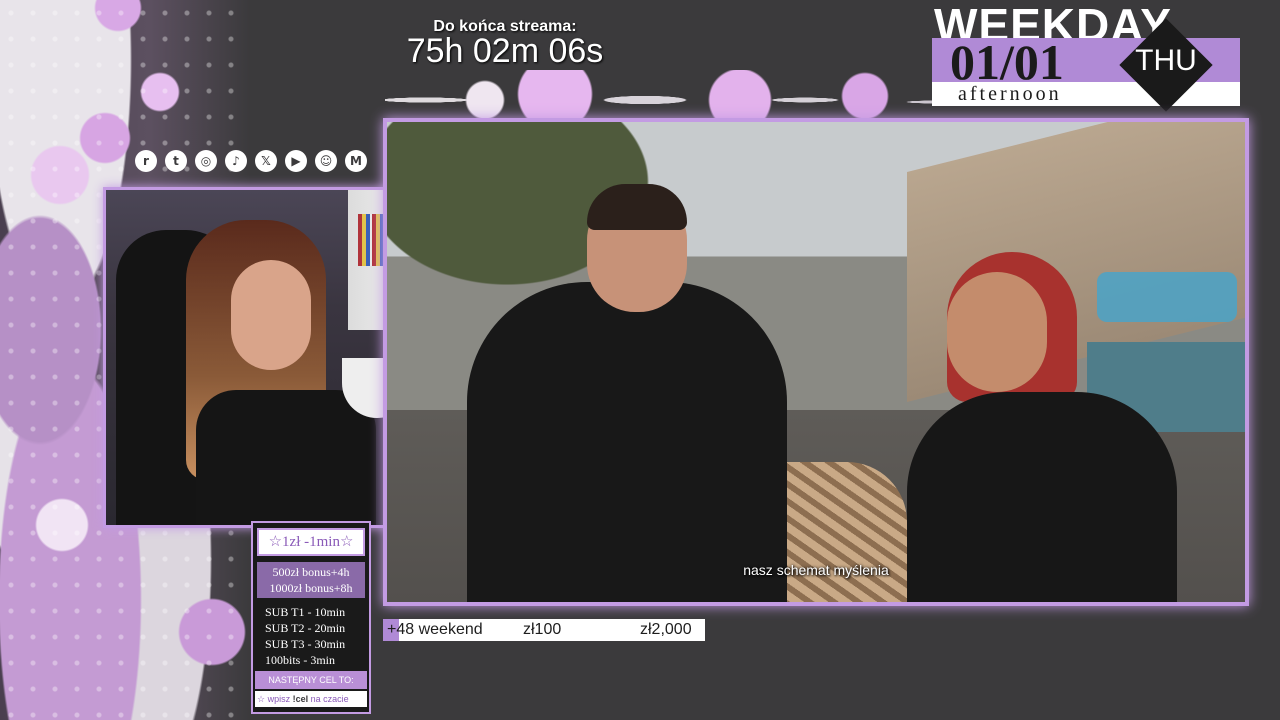  Describe the element at coordinates (274, 699) in the screenshot. I see `cmd-prefix: ☆ wpisz` at that location.